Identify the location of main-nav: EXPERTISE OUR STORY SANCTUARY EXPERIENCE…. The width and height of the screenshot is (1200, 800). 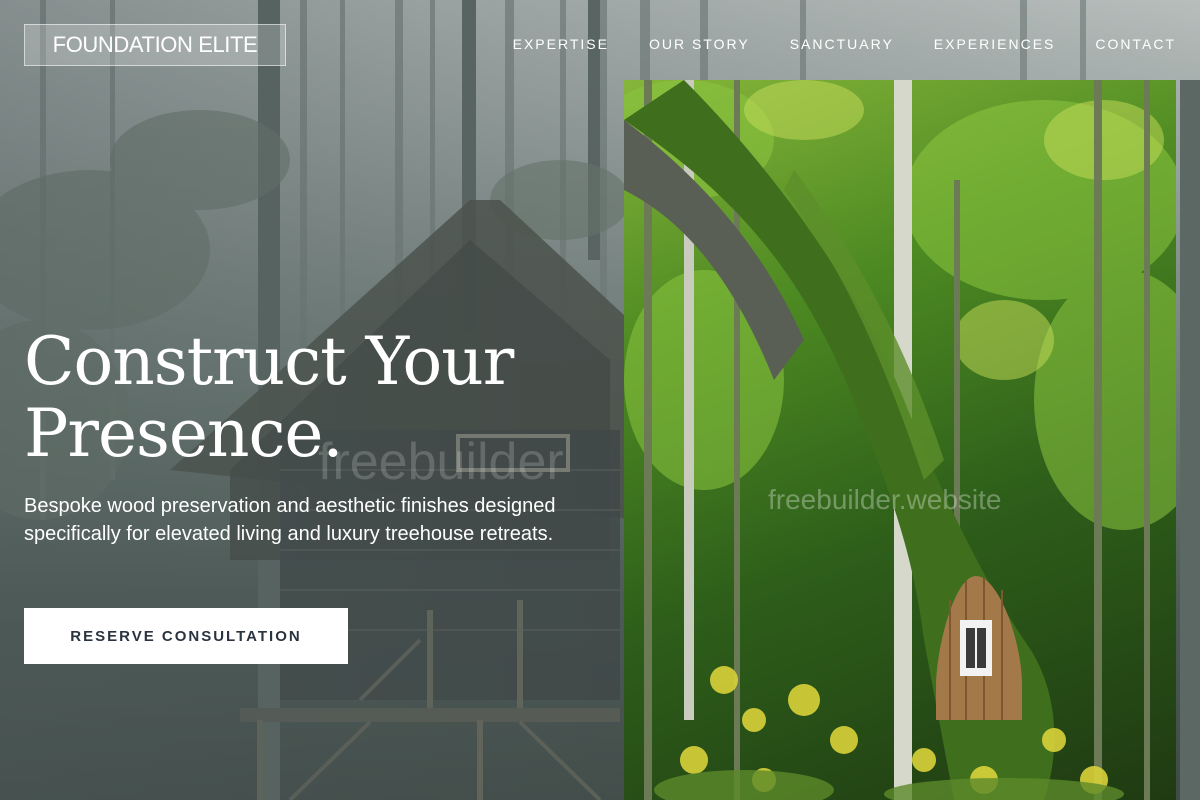
(844, 44).